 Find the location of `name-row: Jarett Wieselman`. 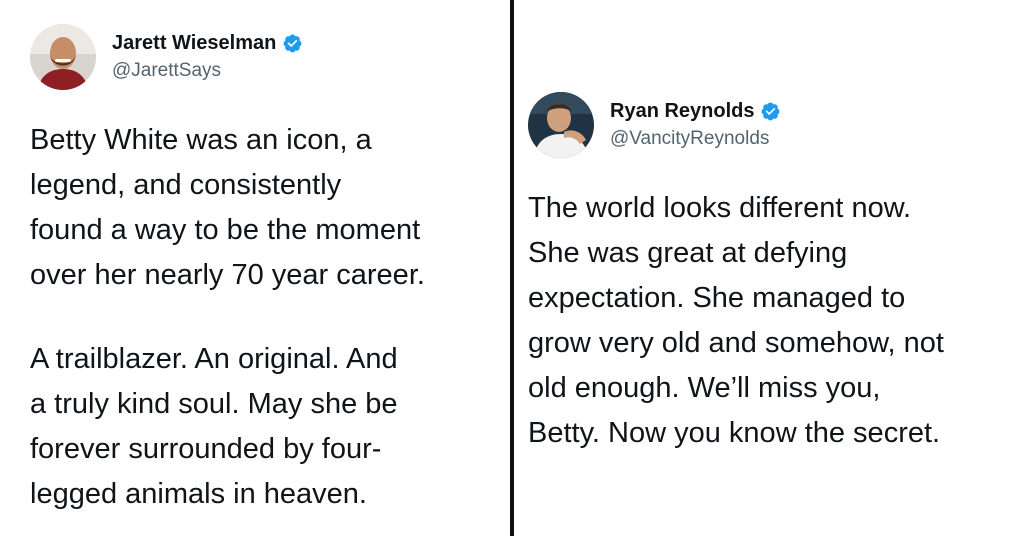

name-row: Jarett Wieselman is located at coordinates (207, 43).